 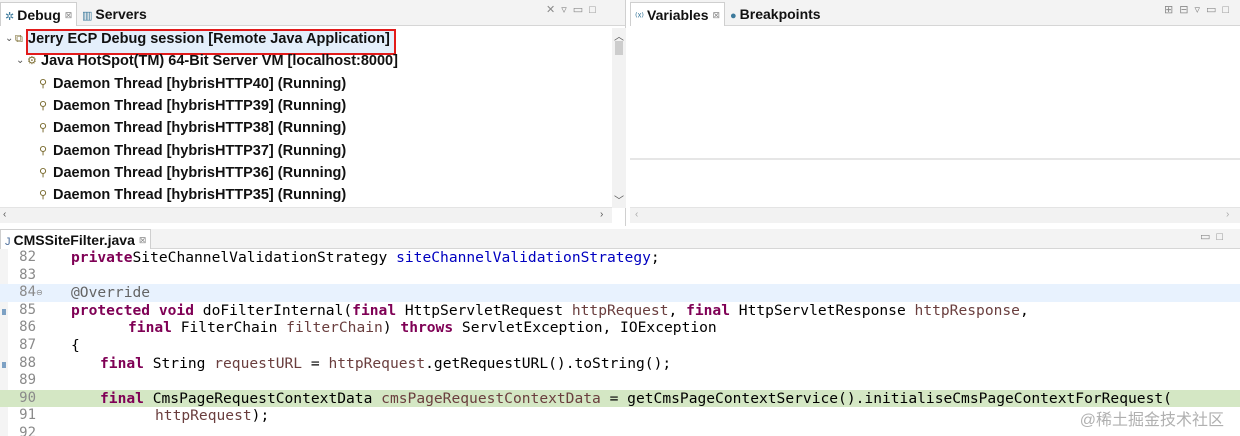 I want to click on code-text: @Override, so click(x=110, y=293).